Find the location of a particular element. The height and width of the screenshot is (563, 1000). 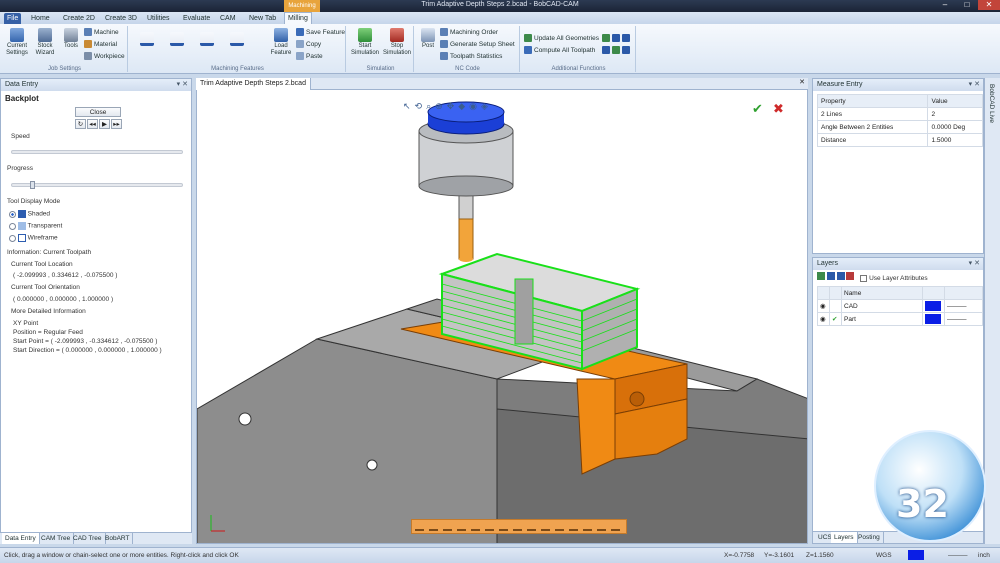

column-header: Property is located at coordinates (872, 101).